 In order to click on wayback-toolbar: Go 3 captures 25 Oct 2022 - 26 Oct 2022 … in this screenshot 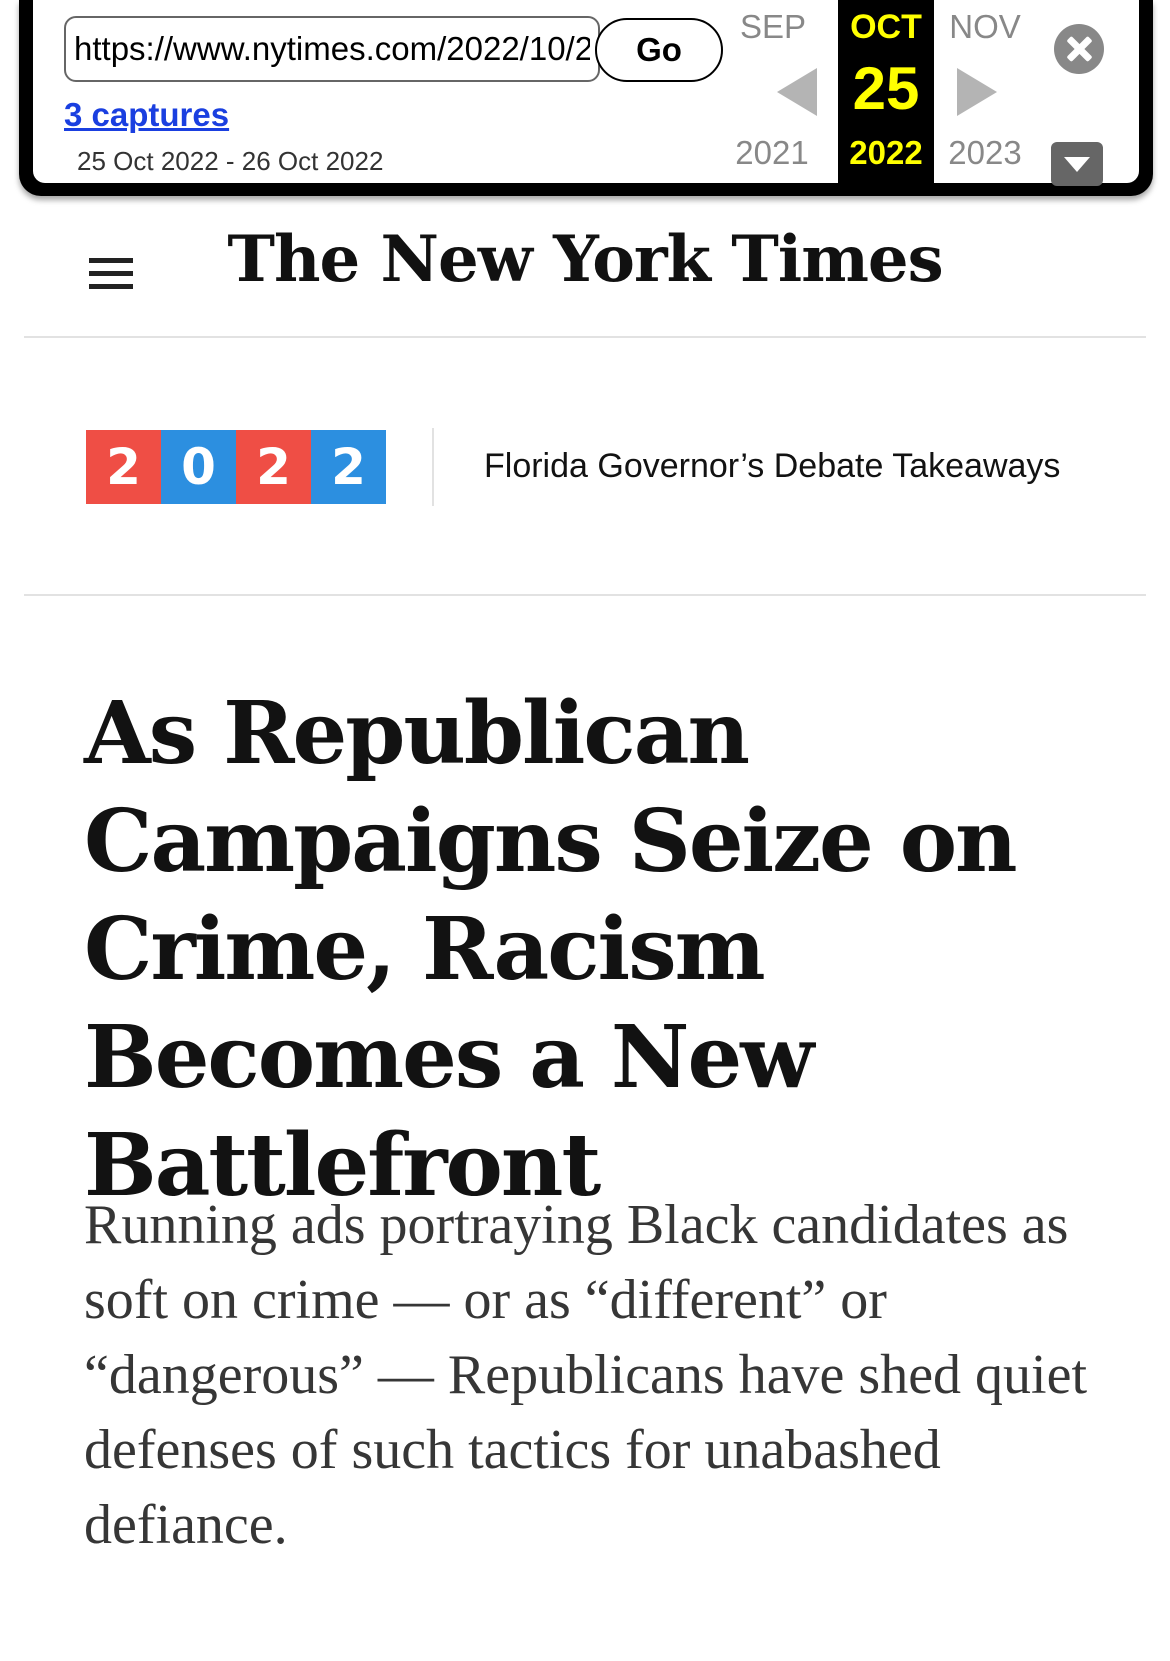, I will do `click(586, 98)`.